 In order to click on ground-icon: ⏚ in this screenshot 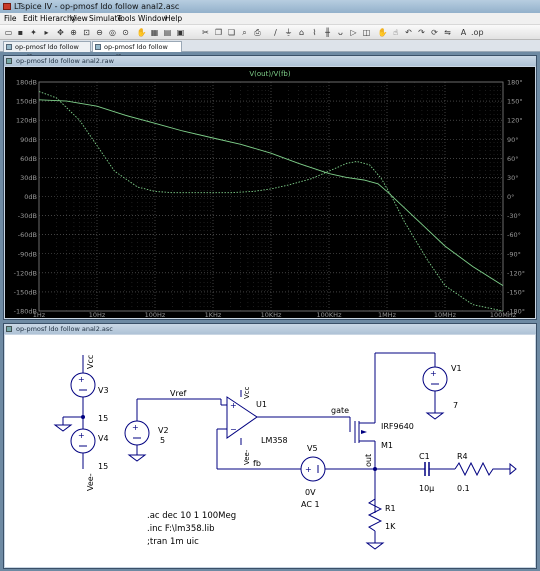, I will do `click(288, 32)`.